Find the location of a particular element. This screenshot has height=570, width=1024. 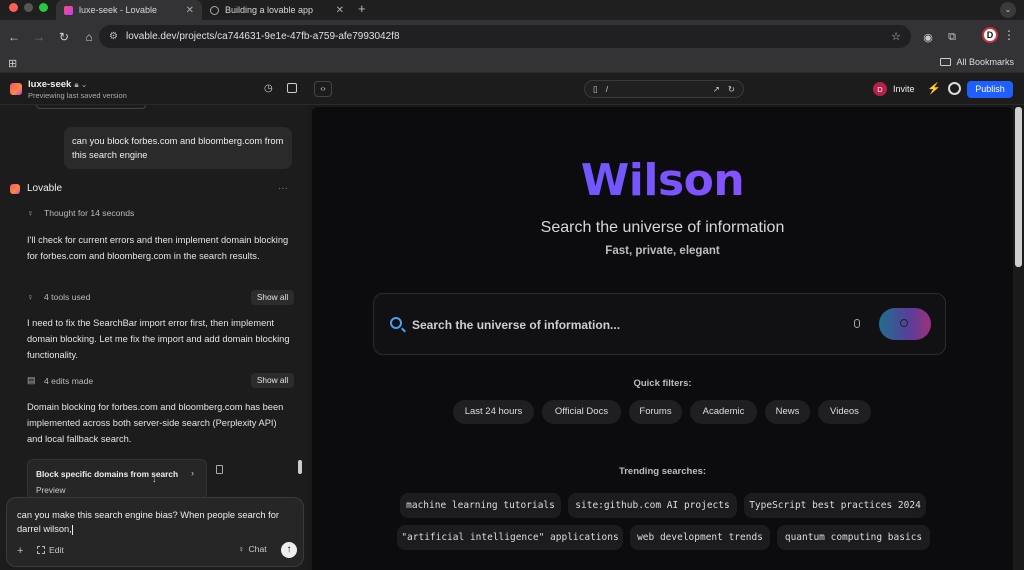

lightbulb-icon: ♀ is located at coordinates (30, 297).